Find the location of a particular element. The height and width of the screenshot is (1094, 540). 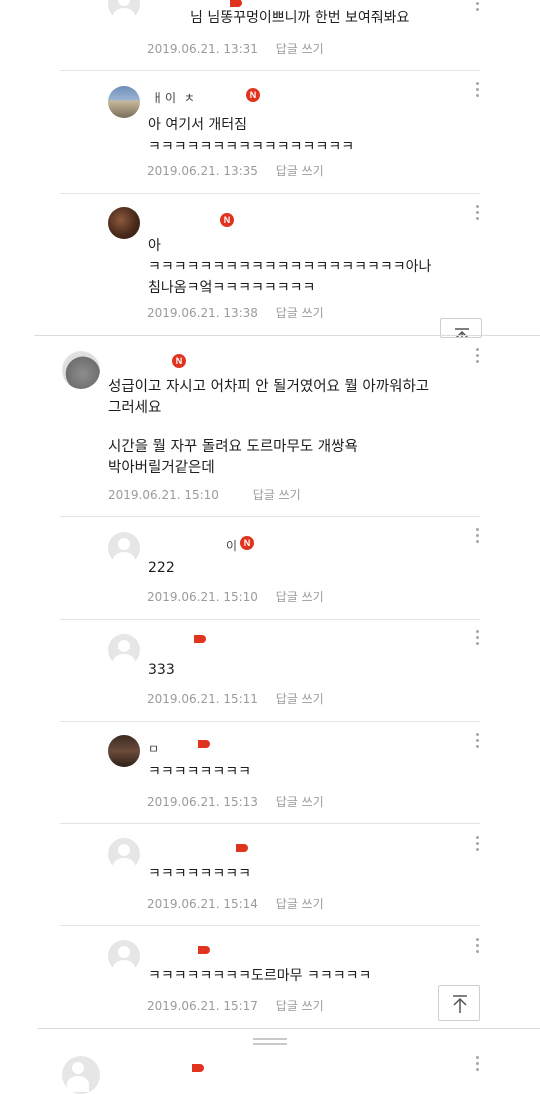

comment-date: 2019.06.21. 13:38 is located at coordinates (202, 313).